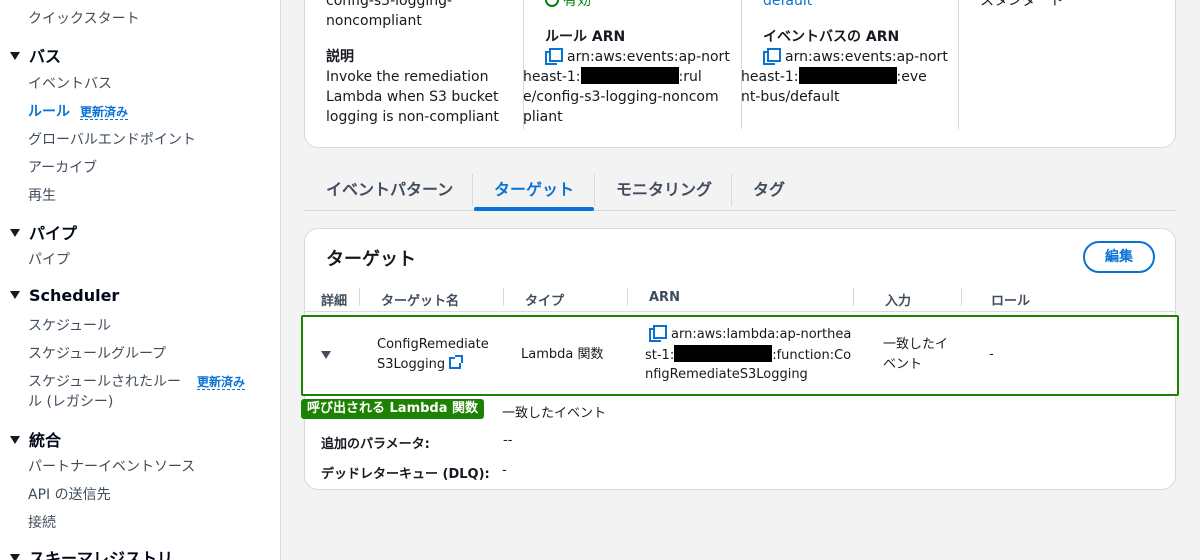 The height and width of the screenshot is (560, 1200). I want to click on edit-button: 編集, so click(1119, 257).